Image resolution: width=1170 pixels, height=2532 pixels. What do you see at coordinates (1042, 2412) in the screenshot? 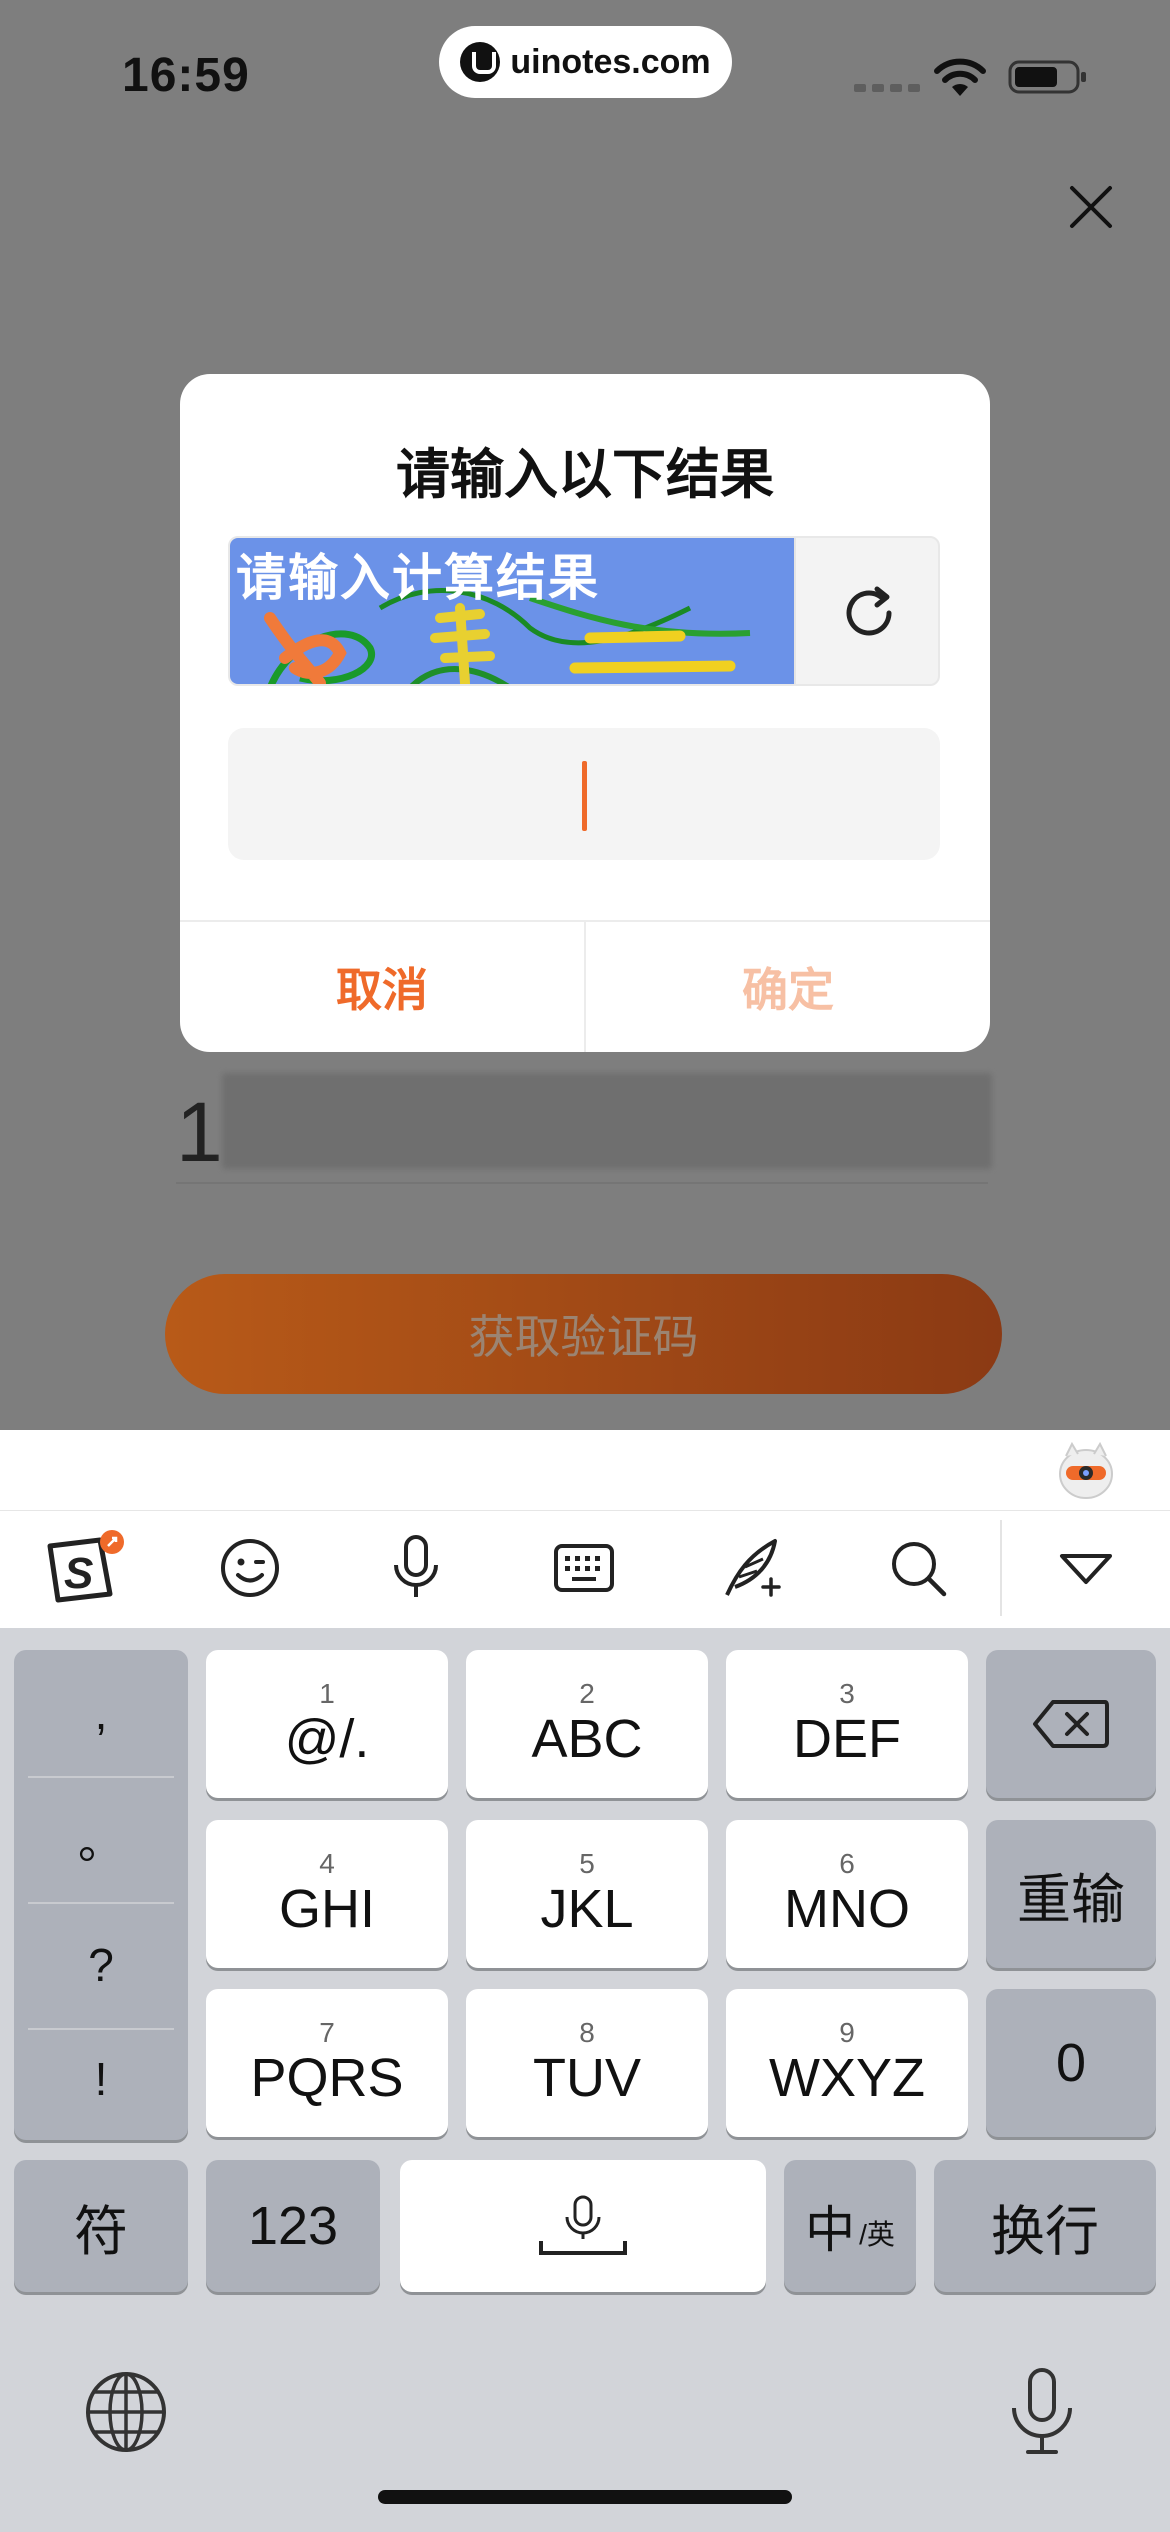
I see `dictation-mic-icon` at bounding box center [1042, 2412].